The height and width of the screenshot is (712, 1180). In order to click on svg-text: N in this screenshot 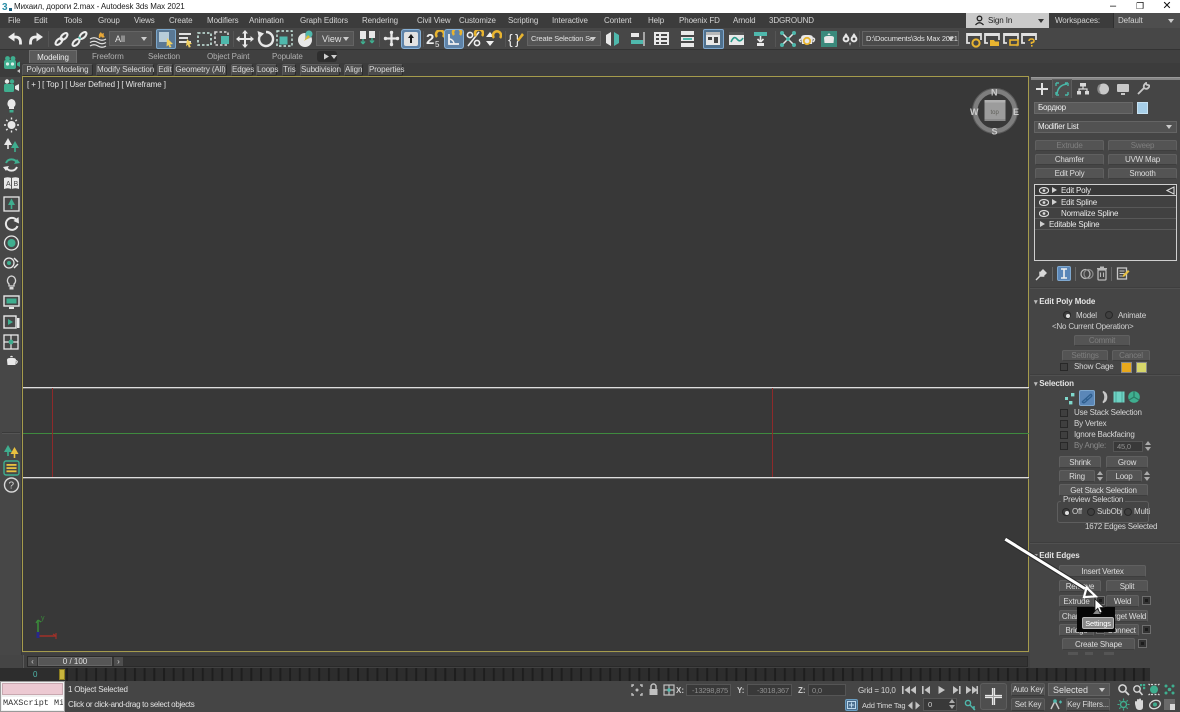, I will do `click(994, 93)`.